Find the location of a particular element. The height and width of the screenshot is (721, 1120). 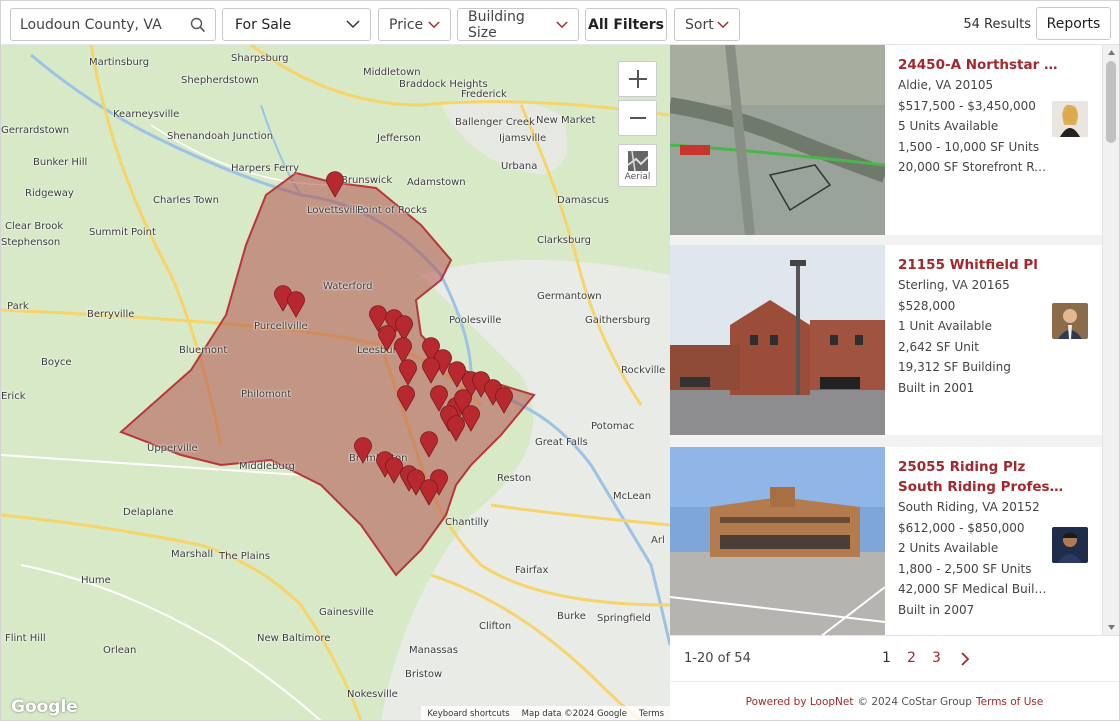

listing-title: 25055 Riding Plz is located at coordinates (982, 467).